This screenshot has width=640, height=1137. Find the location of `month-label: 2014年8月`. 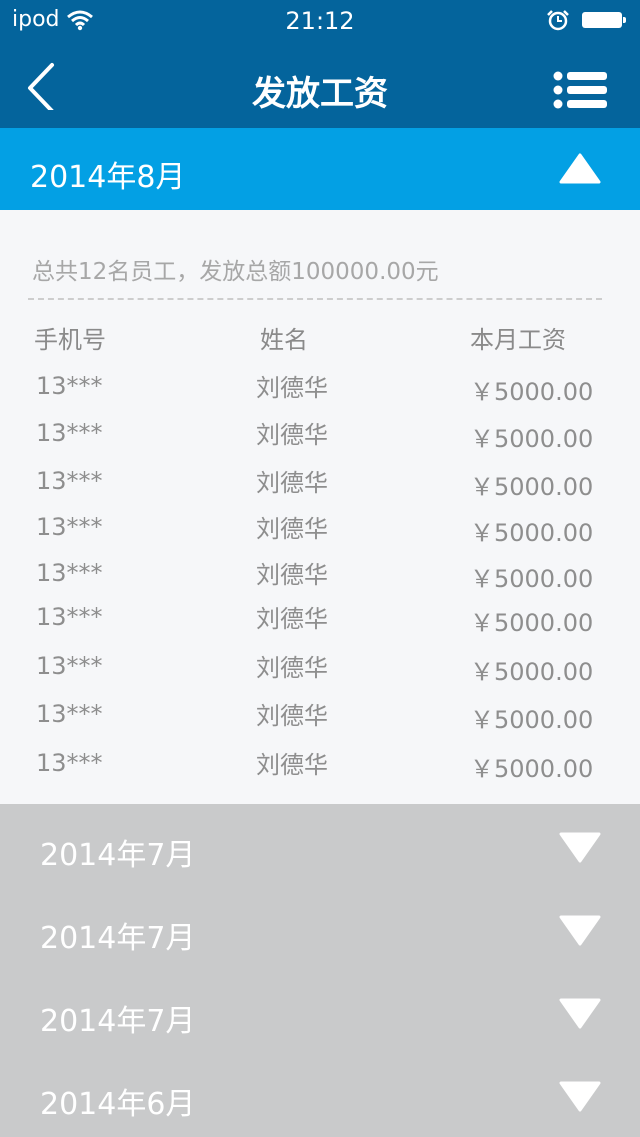

month-label: 2014年8月 is located at coordinates (108, 177).